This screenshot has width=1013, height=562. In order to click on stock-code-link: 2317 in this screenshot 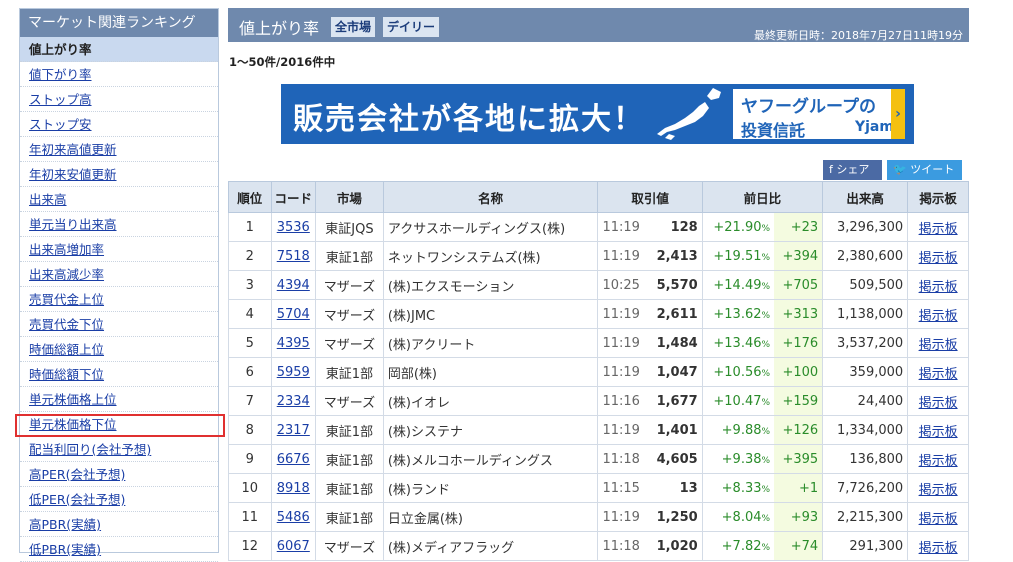, I will do `click(293, 430)`.